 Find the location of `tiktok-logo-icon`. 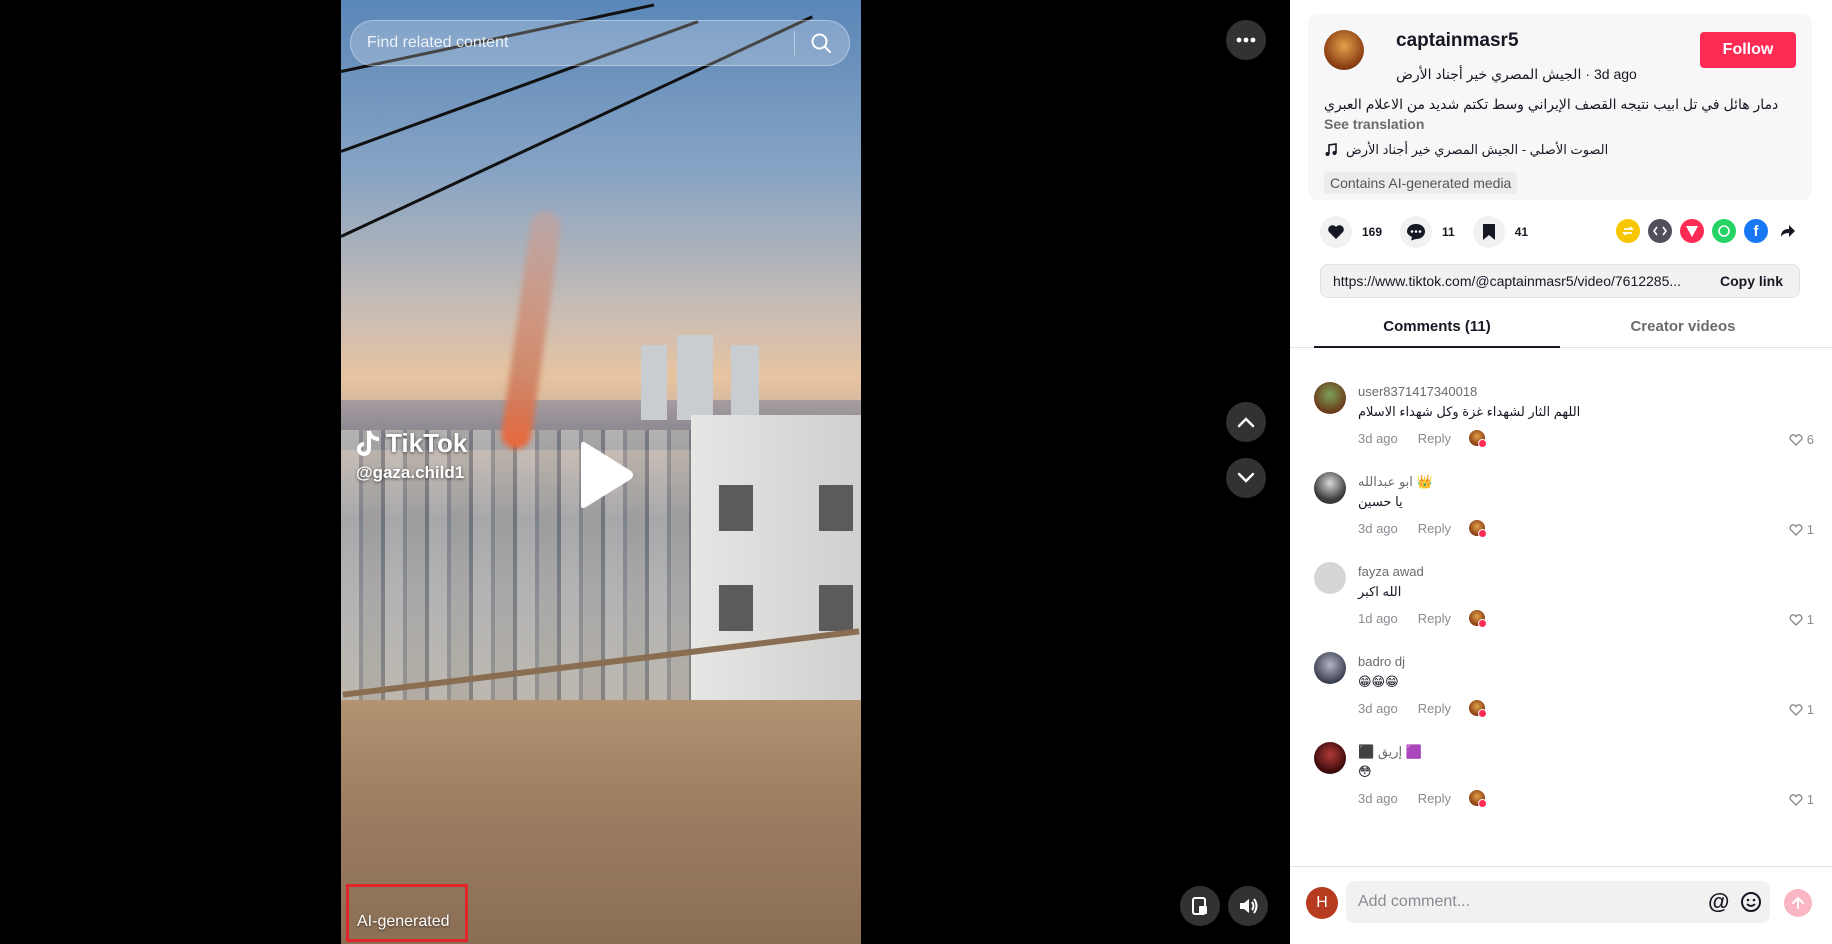

tiktok-logo-icon is located at coordinates (368, 442).